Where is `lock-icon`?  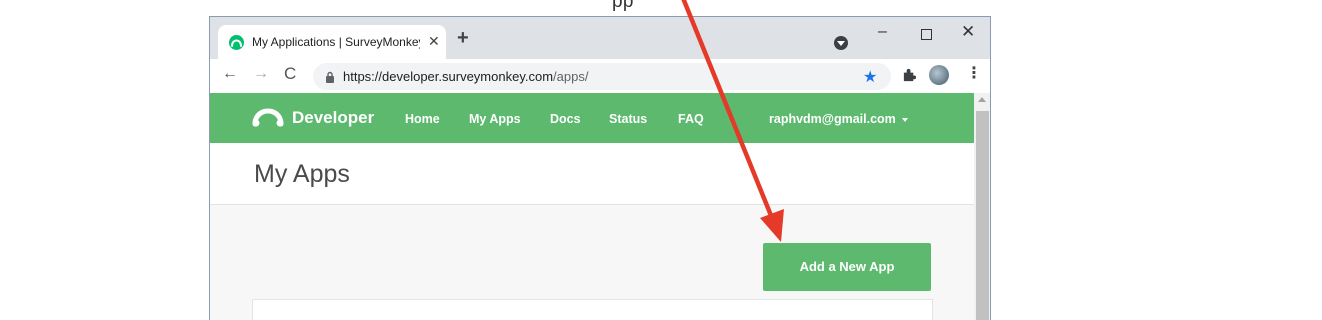 lock-icon is located at coordinates (330, 79).